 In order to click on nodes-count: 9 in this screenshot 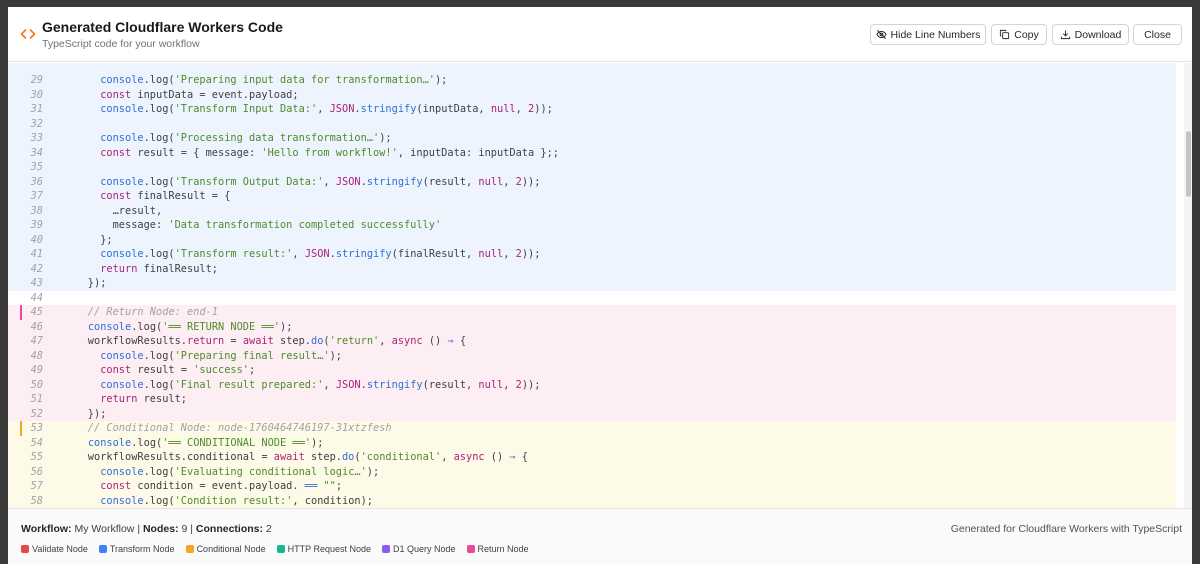, I will do `click(184, 529)`.